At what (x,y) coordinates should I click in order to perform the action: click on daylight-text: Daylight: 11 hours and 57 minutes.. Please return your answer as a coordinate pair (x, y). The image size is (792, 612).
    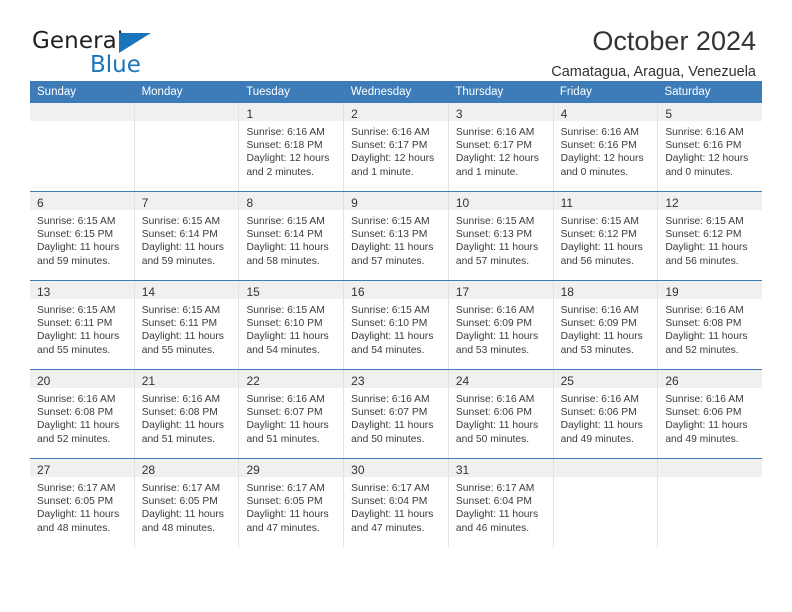
    Looking at the image, I should click on (392, 254).